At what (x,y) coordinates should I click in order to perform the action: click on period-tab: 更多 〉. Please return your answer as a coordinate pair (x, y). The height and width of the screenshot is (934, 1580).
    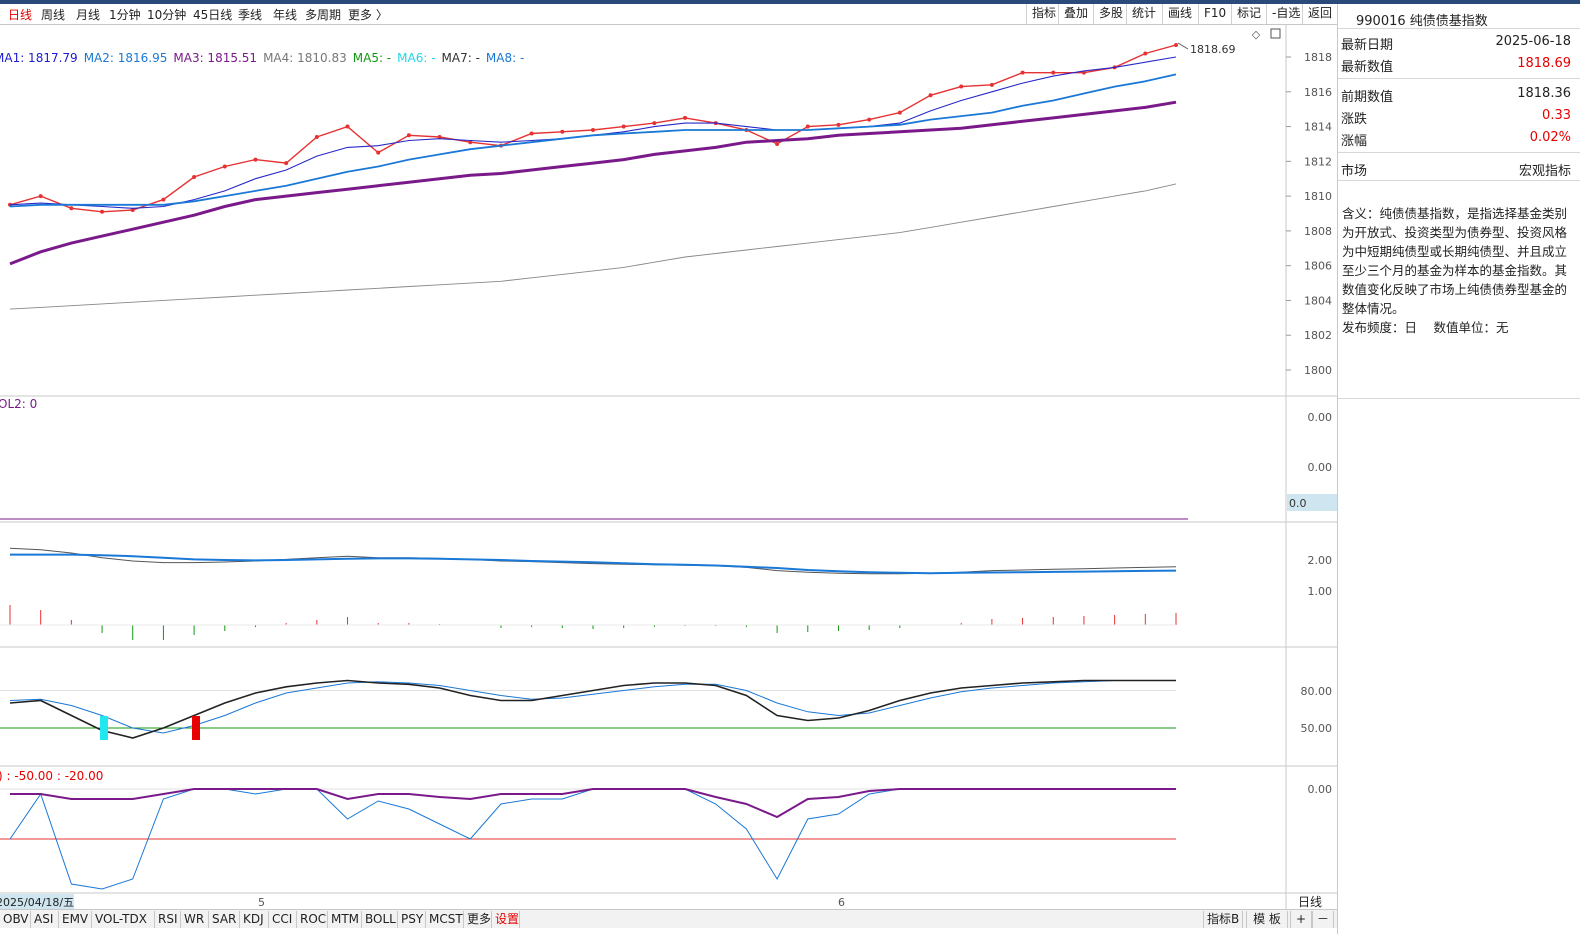
    Looking at the image, I should click on (368, 14).